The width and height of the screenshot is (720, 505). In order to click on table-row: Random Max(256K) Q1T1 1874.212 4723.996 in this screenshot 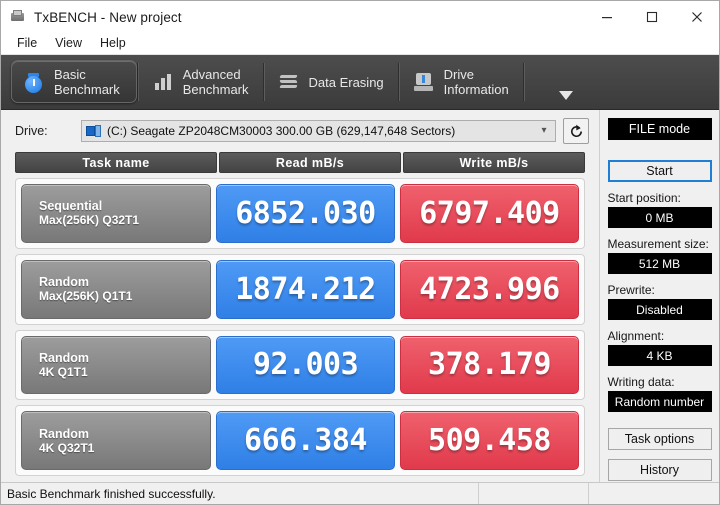, I will do `click(300, 289)`.